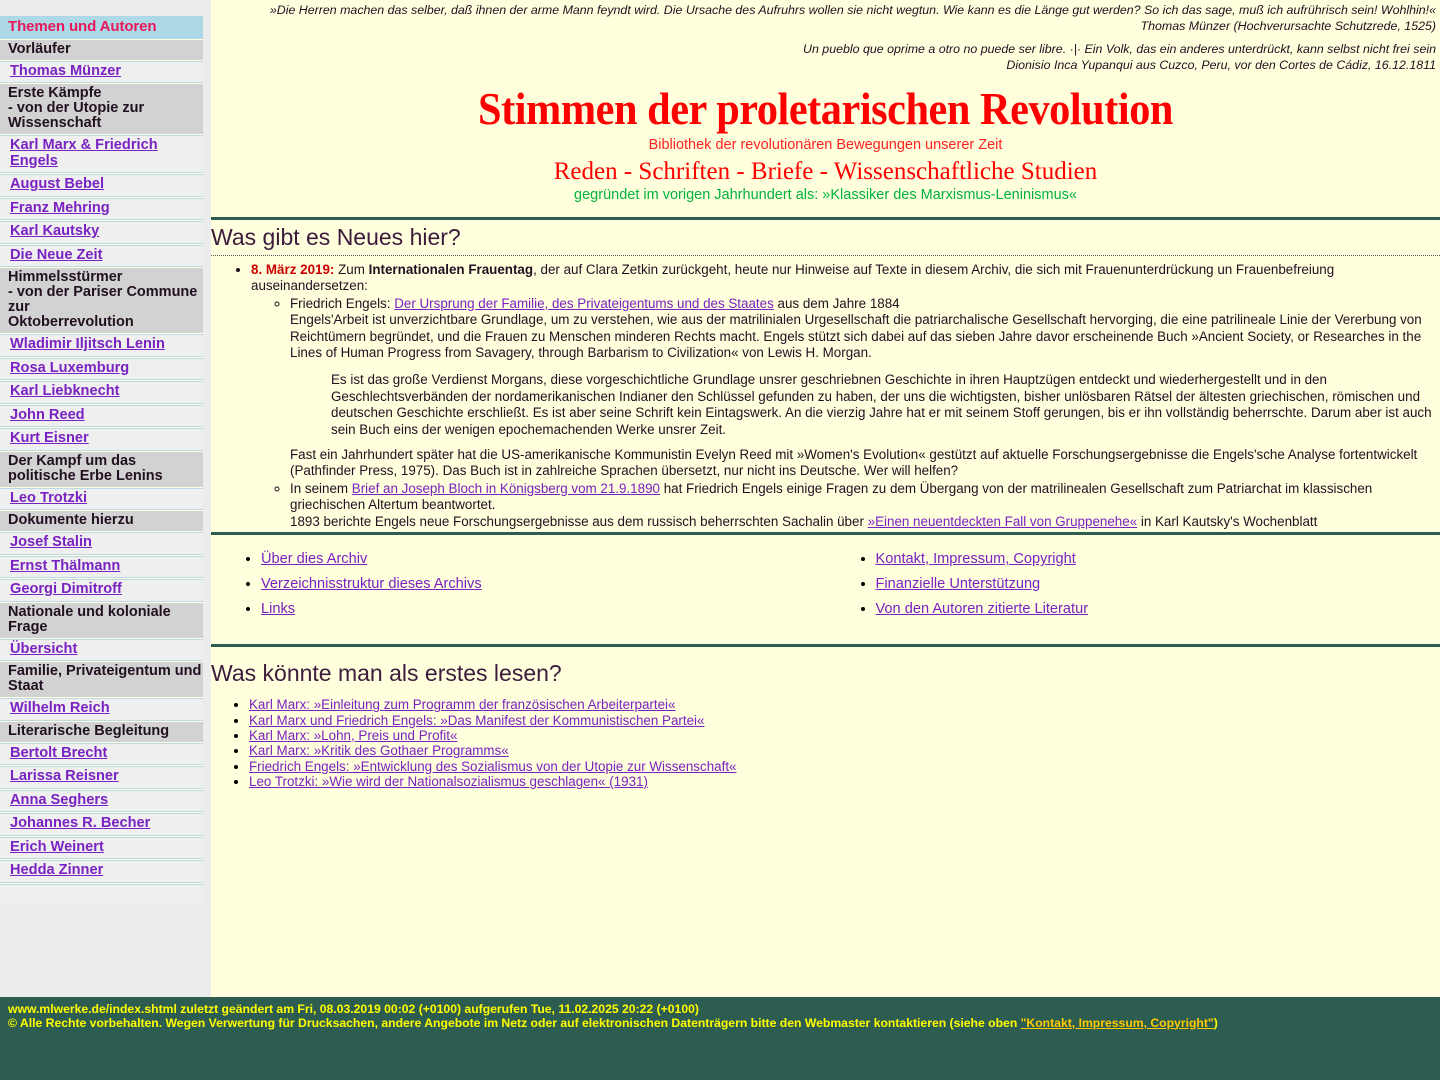 This screenshot has width=1440, height=1080. What do you see at coordinates (982, 609) in the screenshot?
I see `site-link-right: Von den Autoren zitierte Literatur` at bounding box center [982, 609].